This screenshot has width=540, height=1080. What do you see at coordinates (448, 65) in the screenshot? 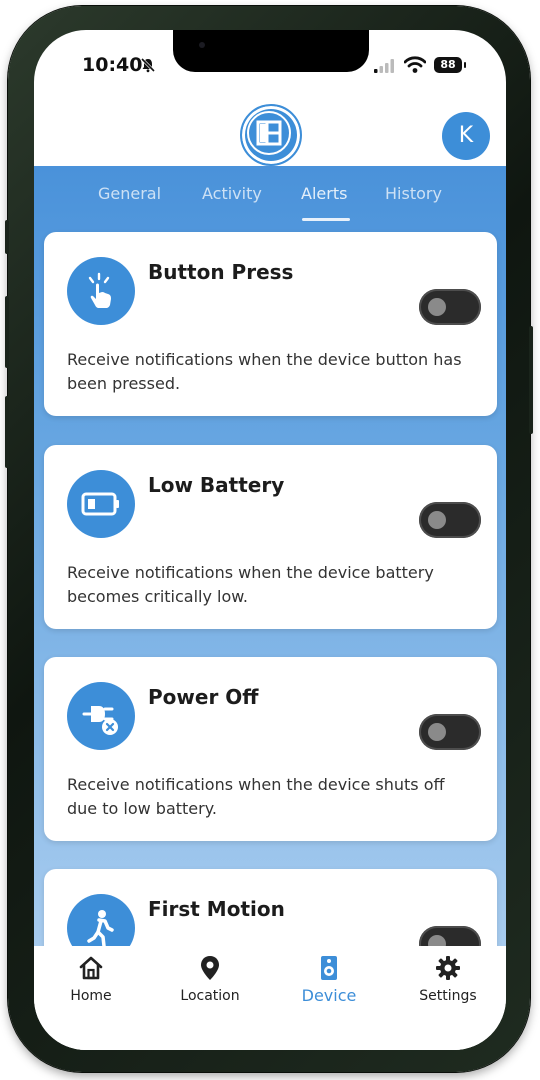
I see `battery-icon: 88` at bounding box center [448, 65].